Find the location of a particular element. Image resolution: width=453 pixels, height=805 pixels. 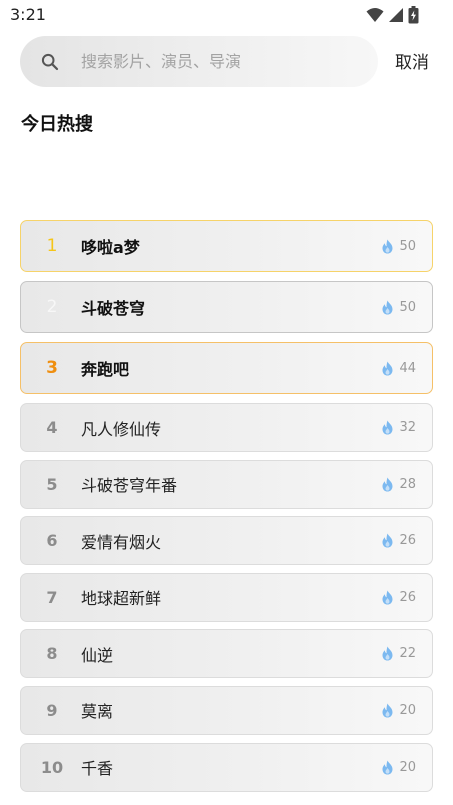

search-bar is located at coordinates (199, 61).